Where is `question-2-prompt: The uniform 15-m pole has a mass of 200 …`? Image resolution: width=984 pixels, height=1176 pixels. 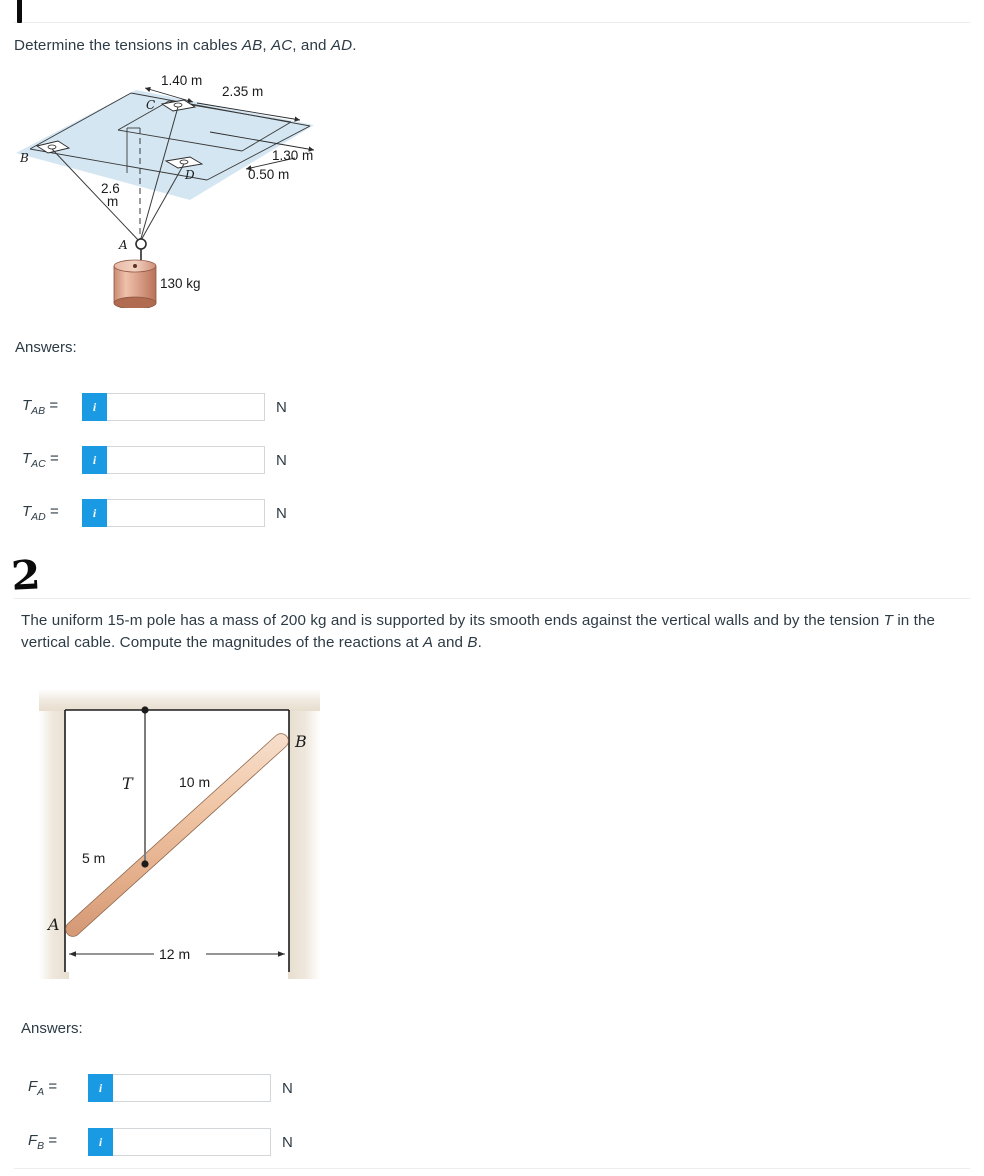
question-2-prompt: The uniform 15-m pole has a mass of 200 … is located at coordinates (486, 632).